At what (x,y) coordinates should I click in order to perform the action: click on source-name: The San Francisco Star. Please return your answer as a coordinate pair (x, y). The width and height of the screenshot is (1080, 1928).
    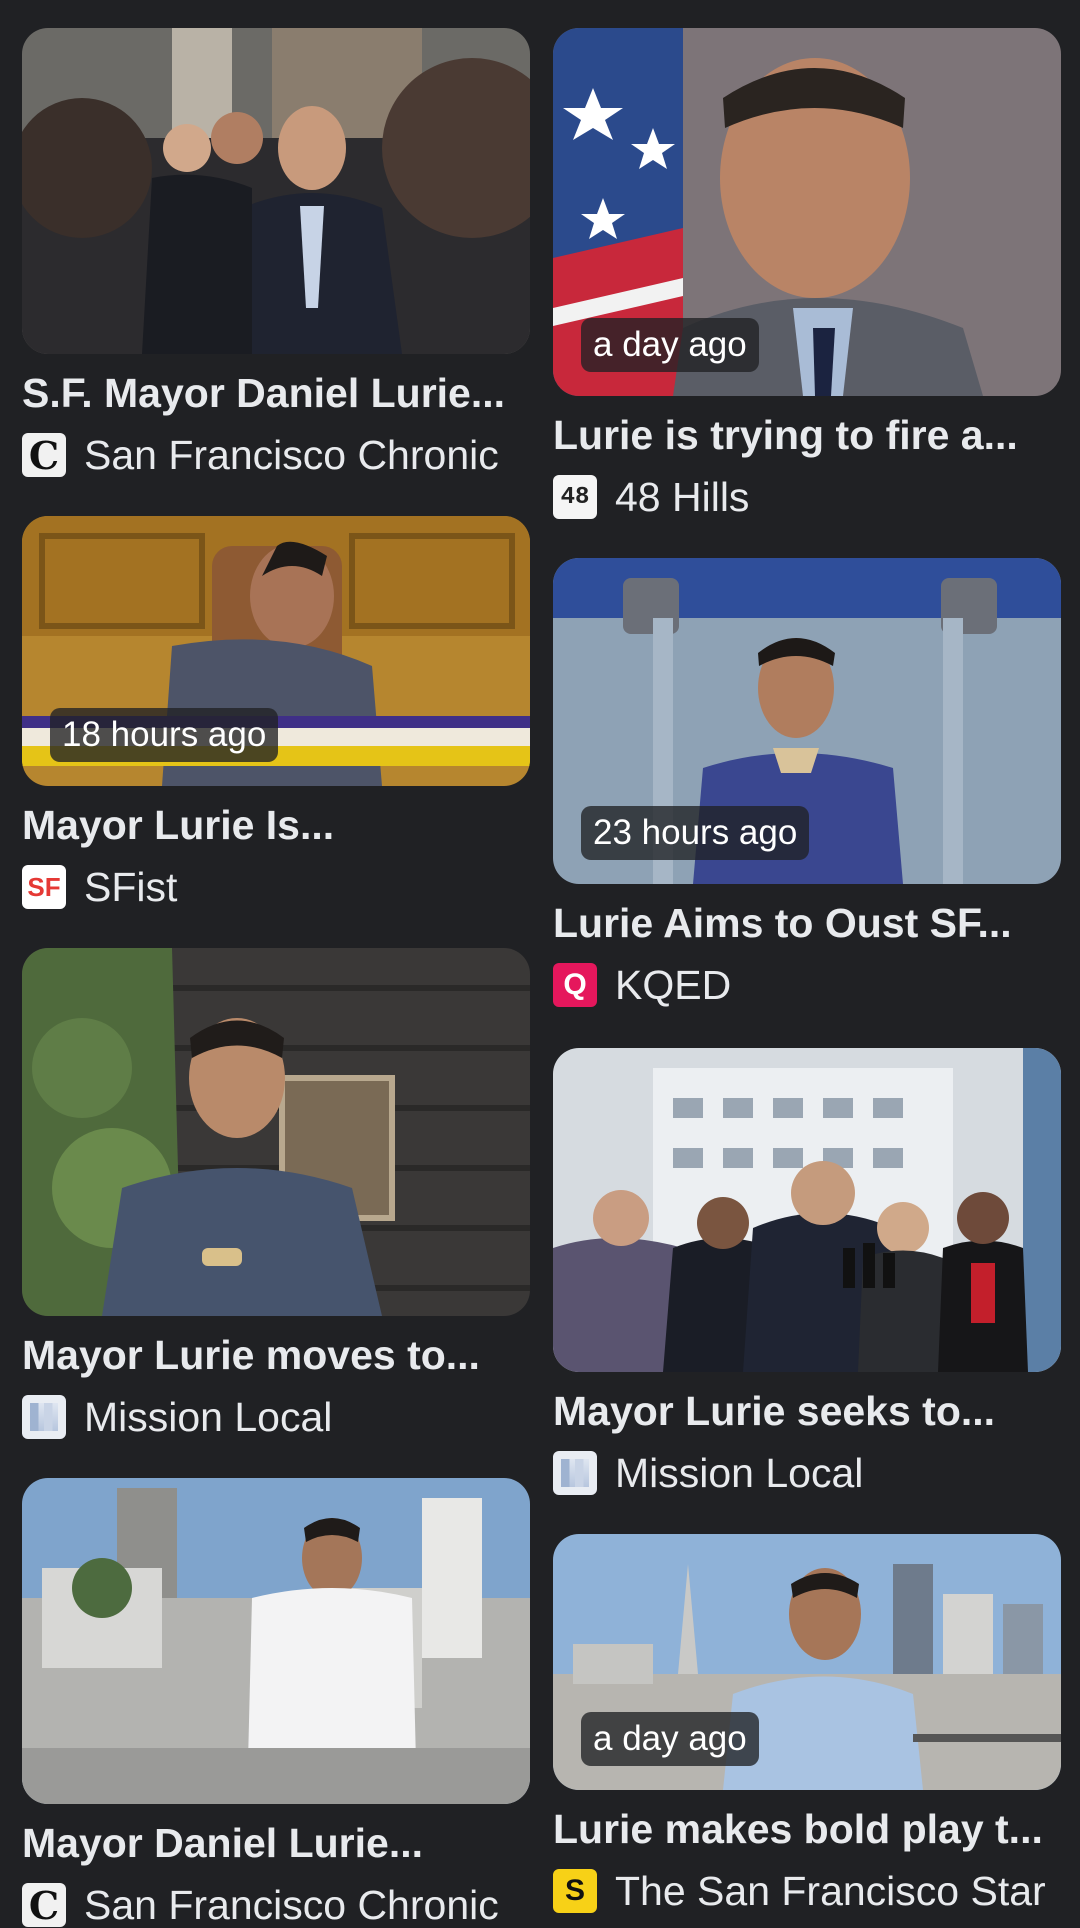
    Looking at the image, I should click on (830, 1891).